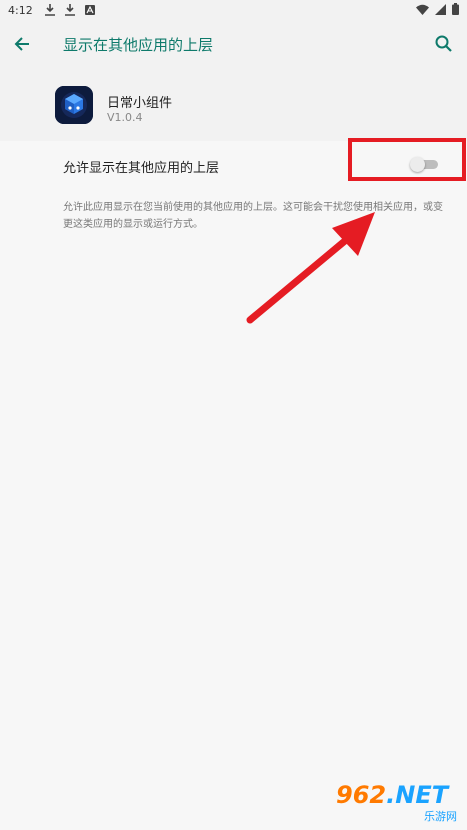 The width and height of the screenshot is (467, 830). I want to click on watermark-site-name: 乐游网, so click(440, 816).